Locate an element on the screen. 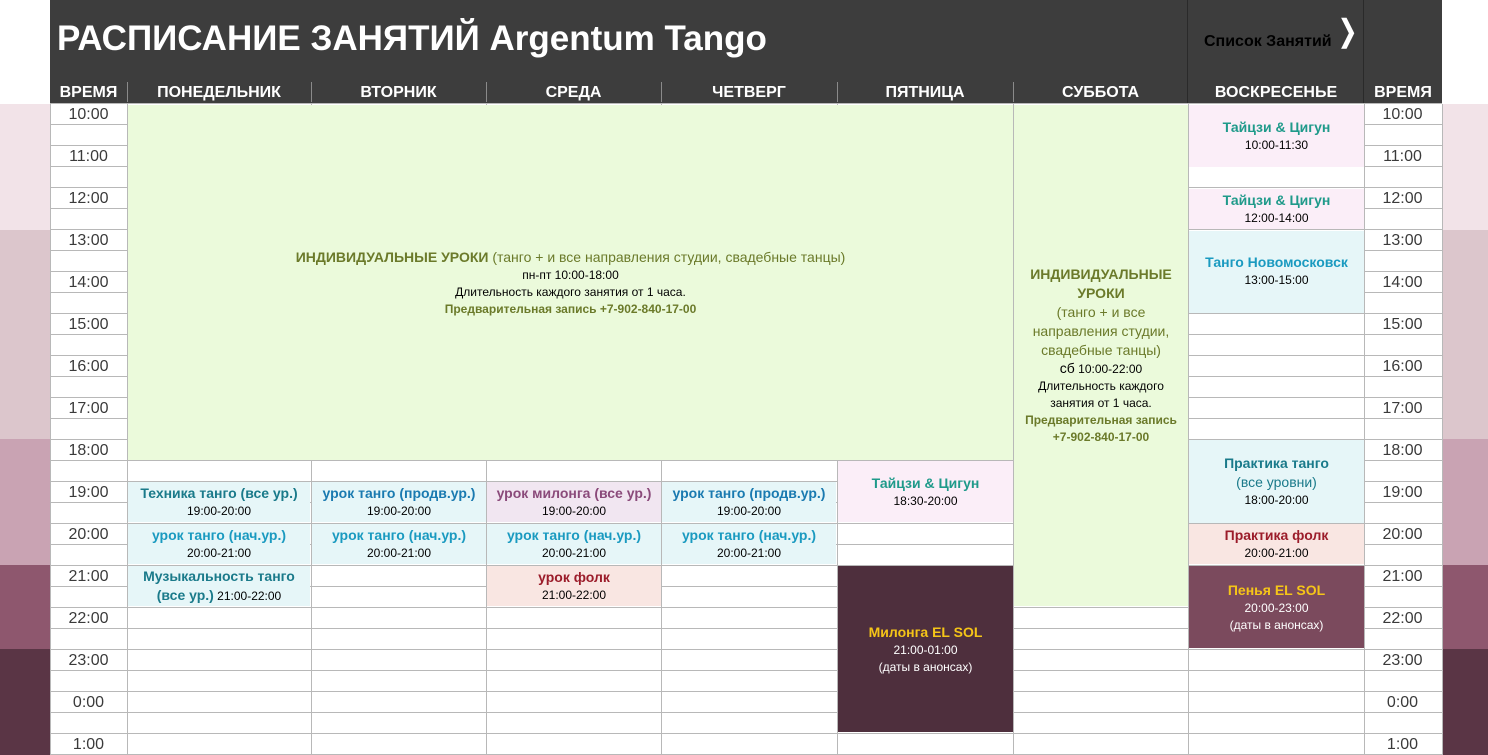  wednesday-milonga-lesson: урок милонга (все ур.) 19:00-20:00 is located at coordinates (574, 502).